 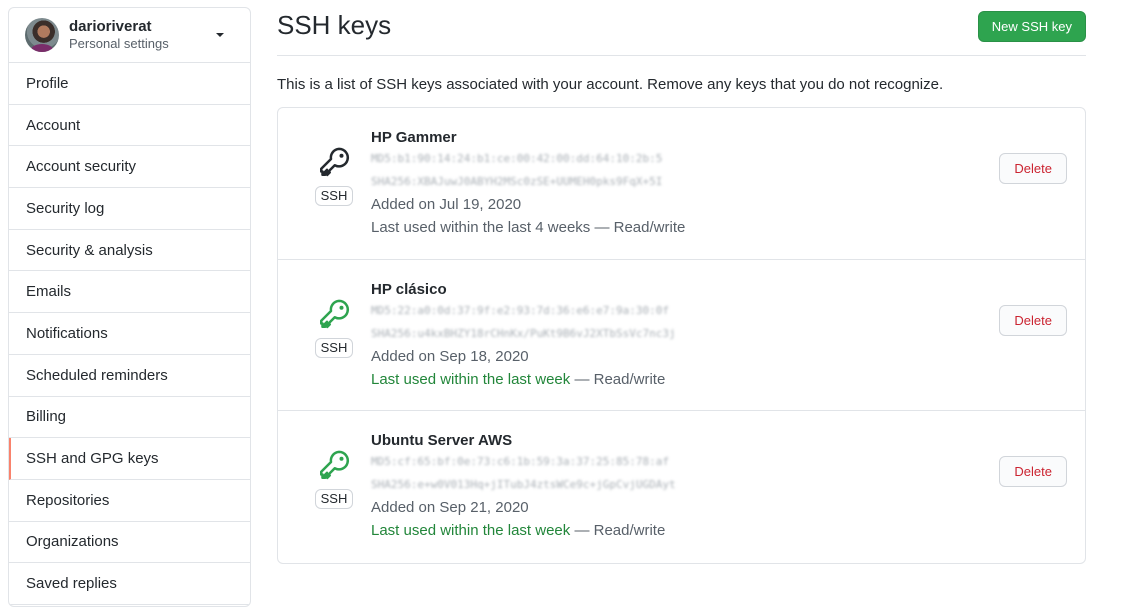 What do you see at coordinates (129, 543) in the screenshot?
I see `sidebar-item-organizations: Organizations` at bounding box center [129, 543].